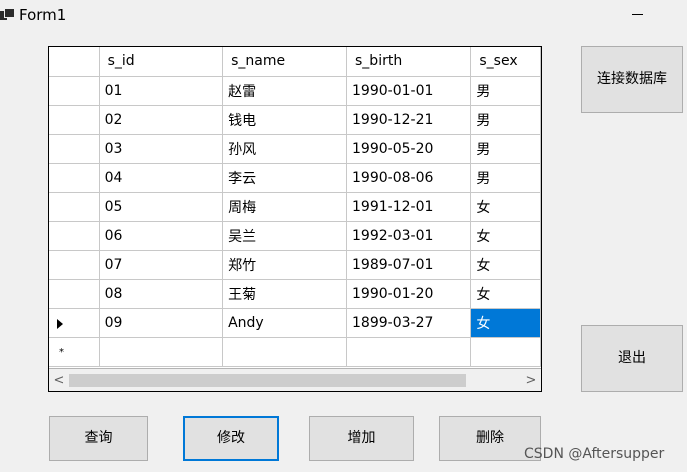 The width and height of the screenshot is (687, 472). What do you see at coordinates (285, 294) in the screenshot?
I see `cell-s_name: 王菊` at bounding box center [285, 294].